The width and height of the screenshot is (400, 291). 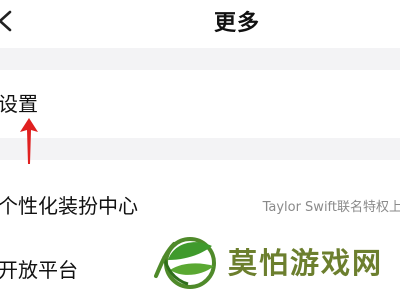 I want to click on watermark-text: 莫怕游戏网, so click(x=306, y=263).